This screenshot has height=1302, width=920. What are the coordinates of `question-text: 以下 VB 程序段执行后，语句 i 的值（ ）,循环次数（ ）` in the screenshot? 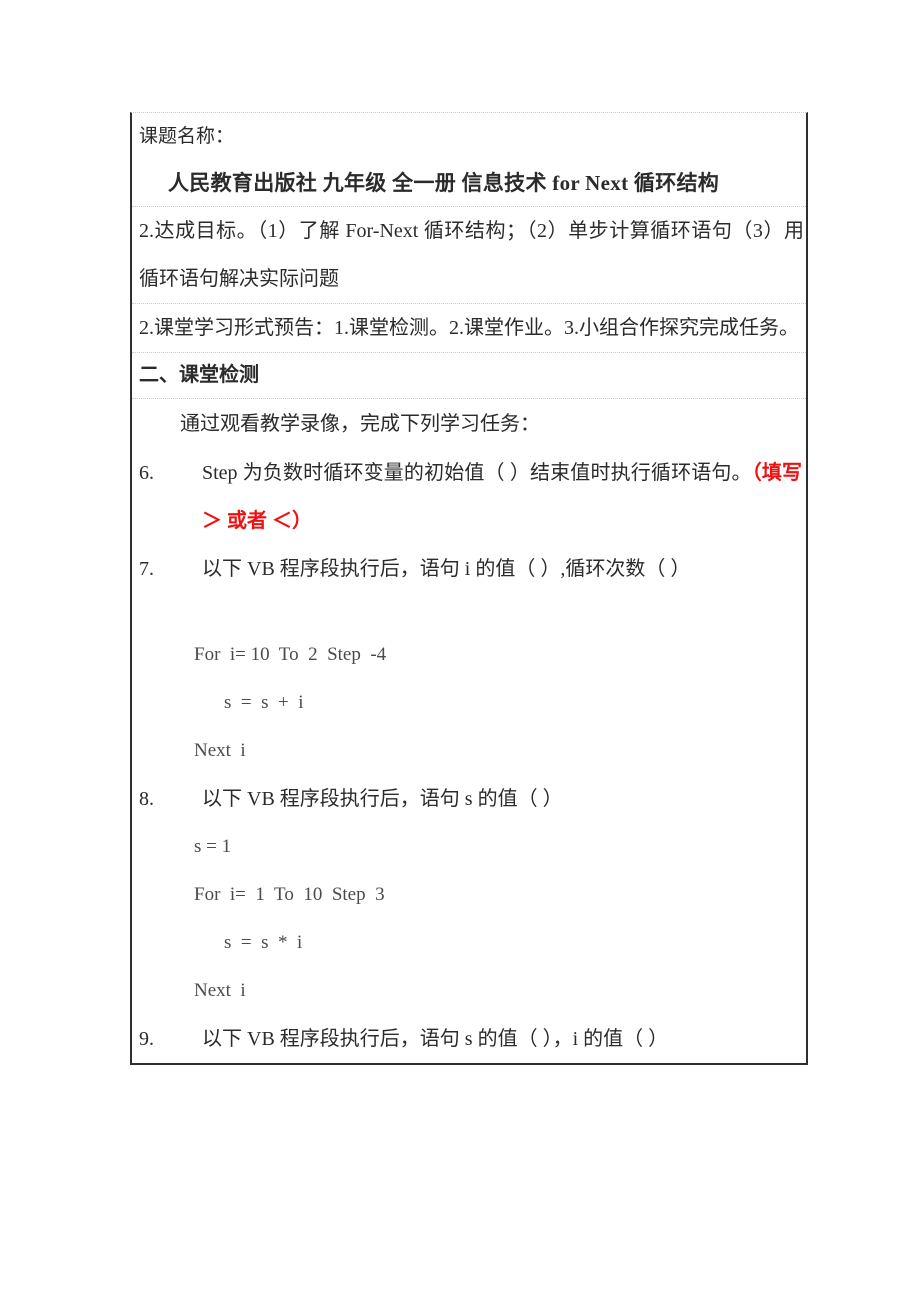 It's located at (446, 569).